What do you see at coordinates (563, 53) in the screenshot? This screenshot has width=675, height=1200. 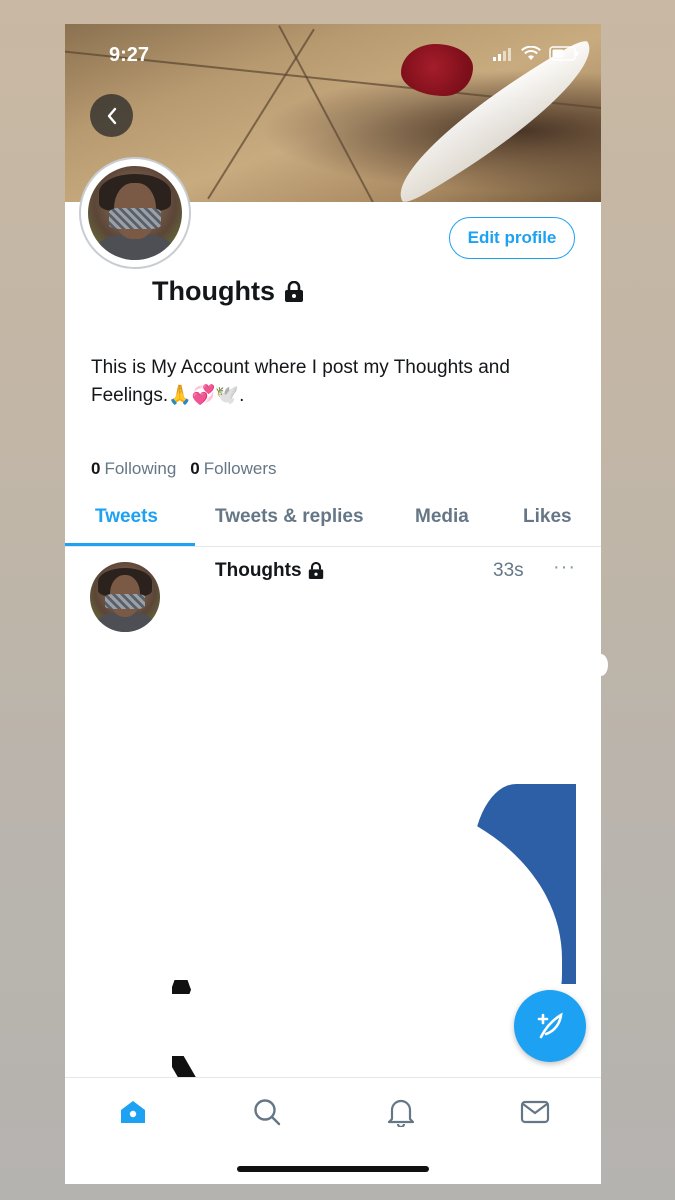 I see `battery-icon` at bounding box center [563, 53].